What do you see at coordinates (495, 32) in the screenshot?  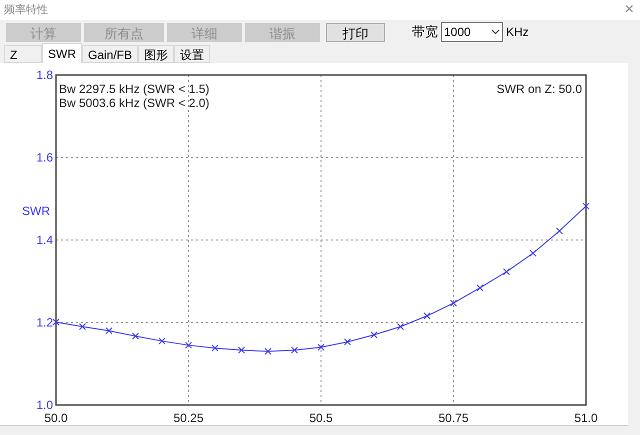 I see `chevron-icon` at bounding box center [495, 32].